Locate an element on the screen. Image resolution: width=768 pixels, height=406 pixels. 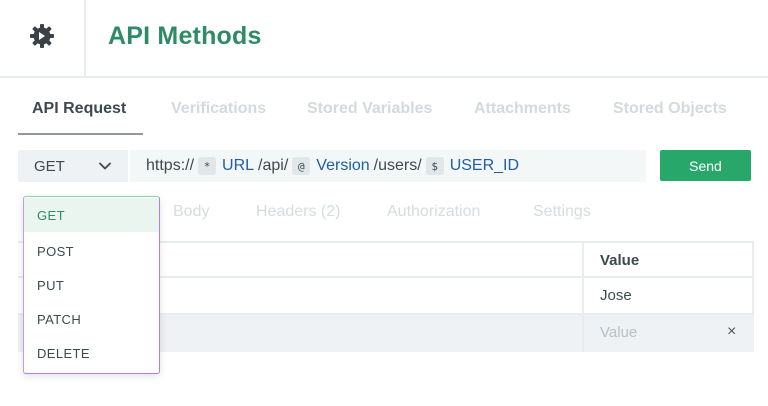
method-option-patch: PATCH is located at coordinates (91, 319).